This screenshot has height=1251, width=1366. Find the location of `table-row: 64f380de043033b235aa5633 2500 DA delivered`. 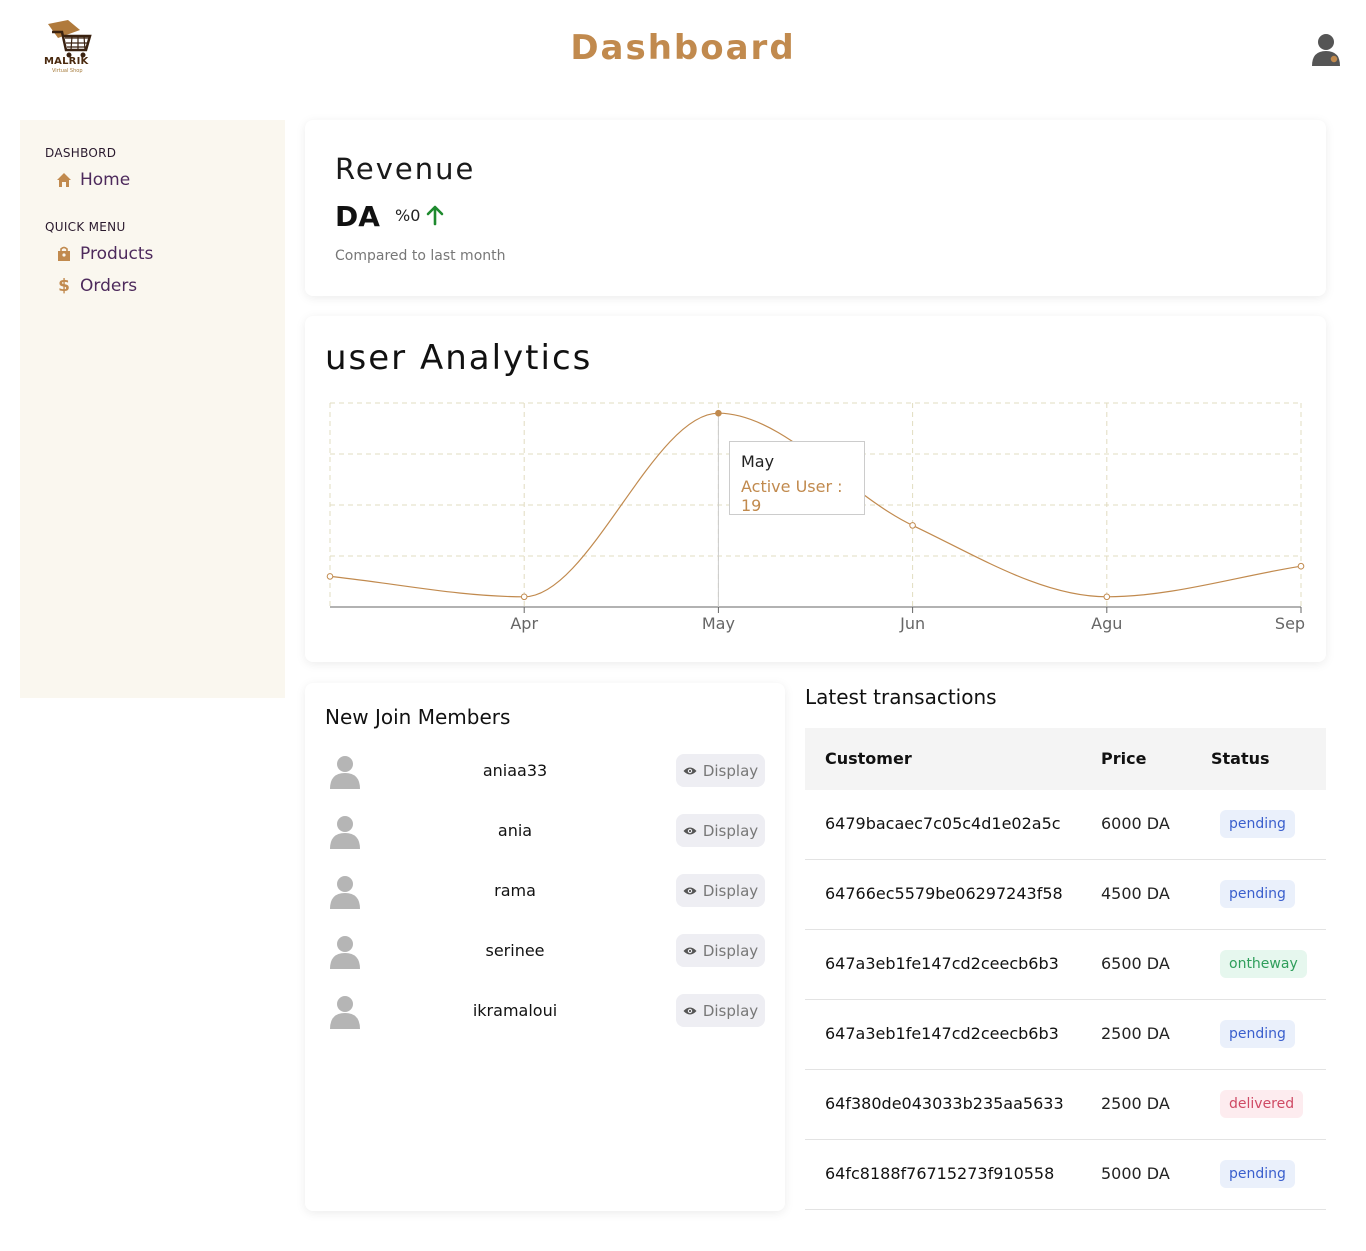

table-row: 64f380de043033b235aa5633 2500 DA delivered is located at coordinates (1065, 1105).